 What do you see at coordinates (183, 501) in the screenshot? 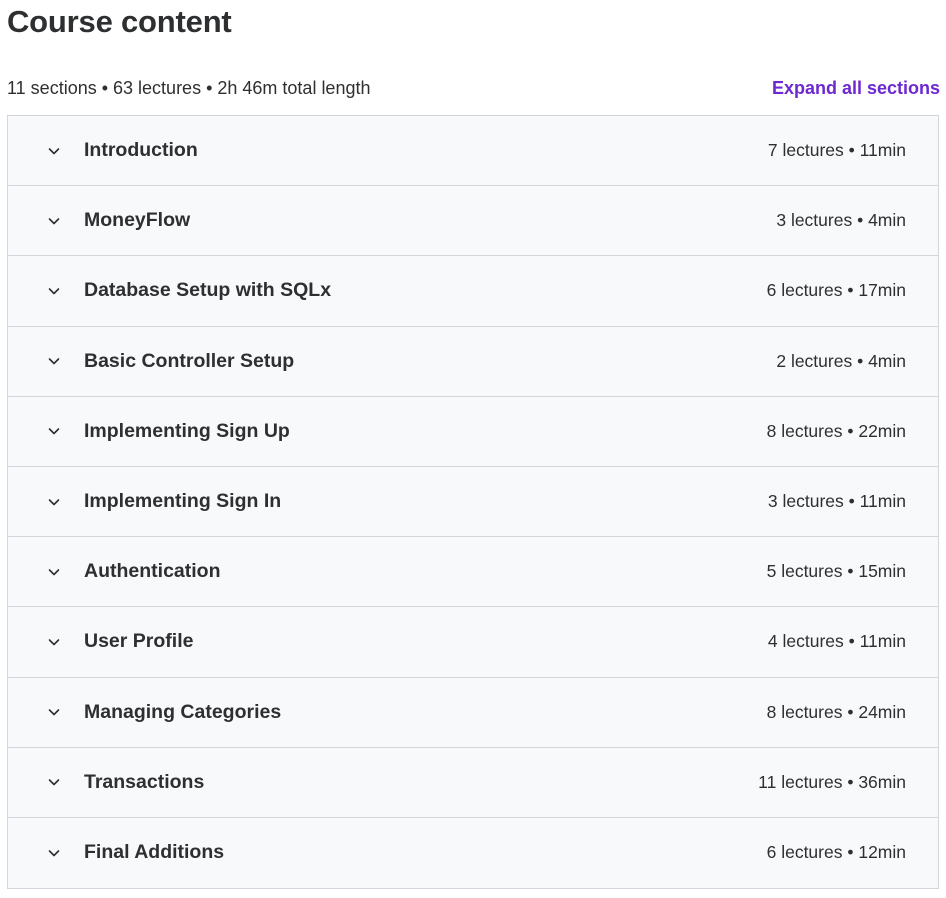
I see `section-title: Implementing Sign In` at bounding box center [183, 501].